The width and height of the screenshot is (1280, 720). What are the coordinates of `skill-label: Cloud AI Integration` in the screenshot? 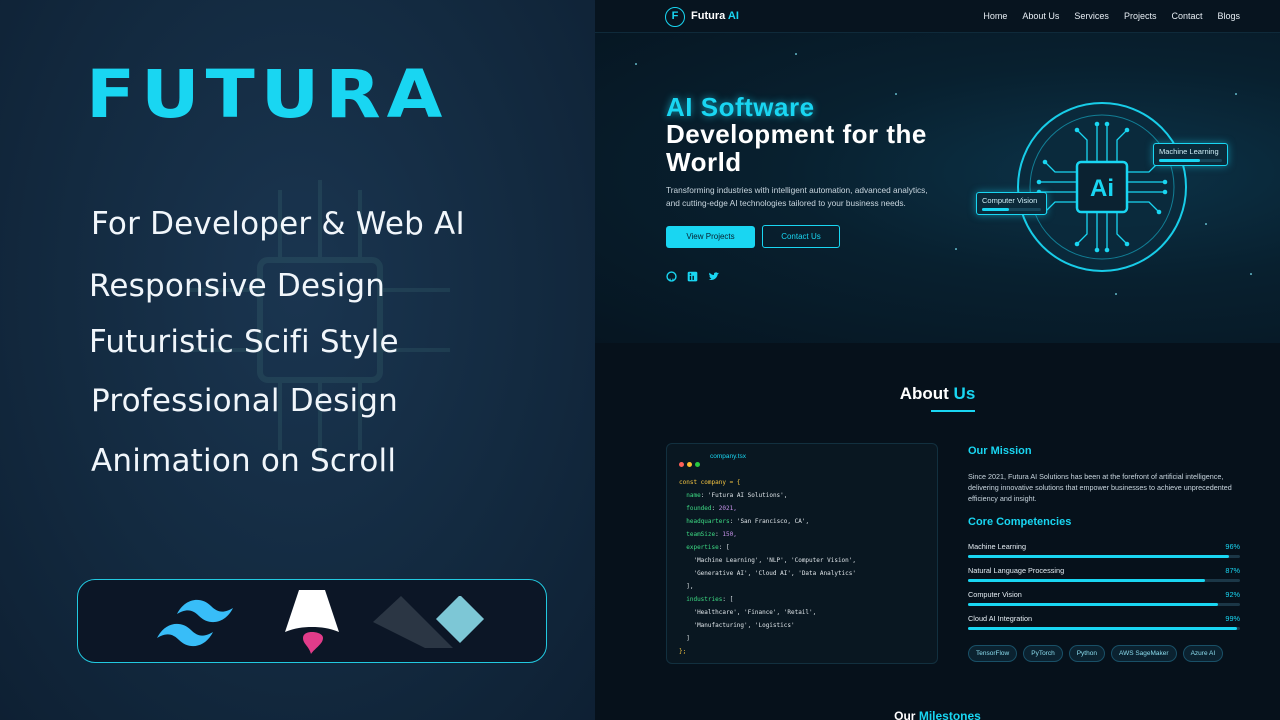 It's located at (1000, 618).